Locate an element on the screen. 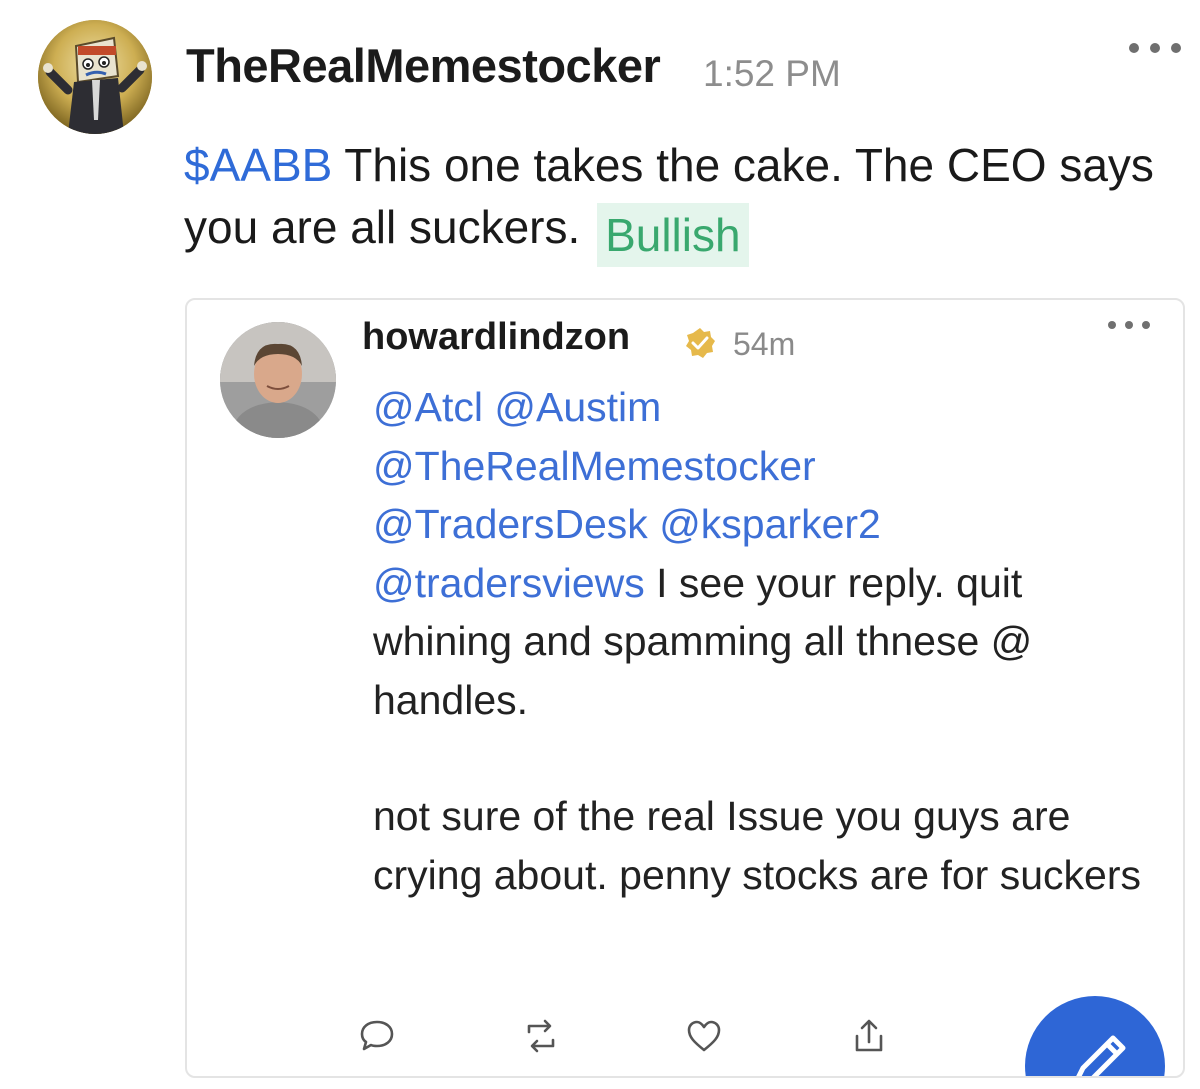 This screenshot has height=1089, width=1200. mention-line-2: @TheRealMemestocker is located at coordinates (768, 466).